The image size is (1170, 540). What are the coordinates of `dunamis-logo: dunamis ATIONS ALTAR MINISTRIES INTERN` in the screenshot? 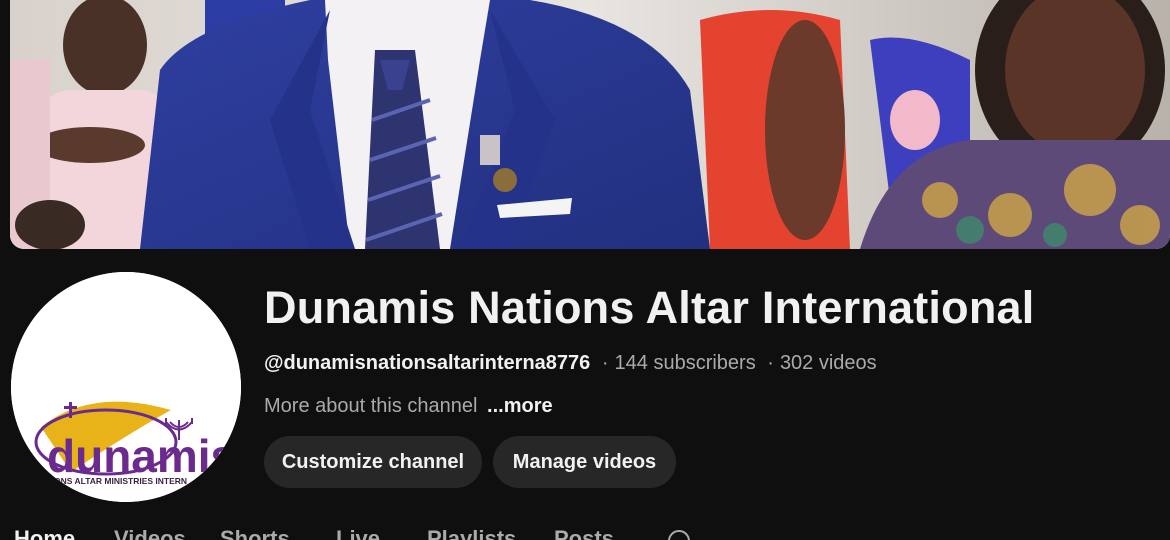 It's located at (126, 387).